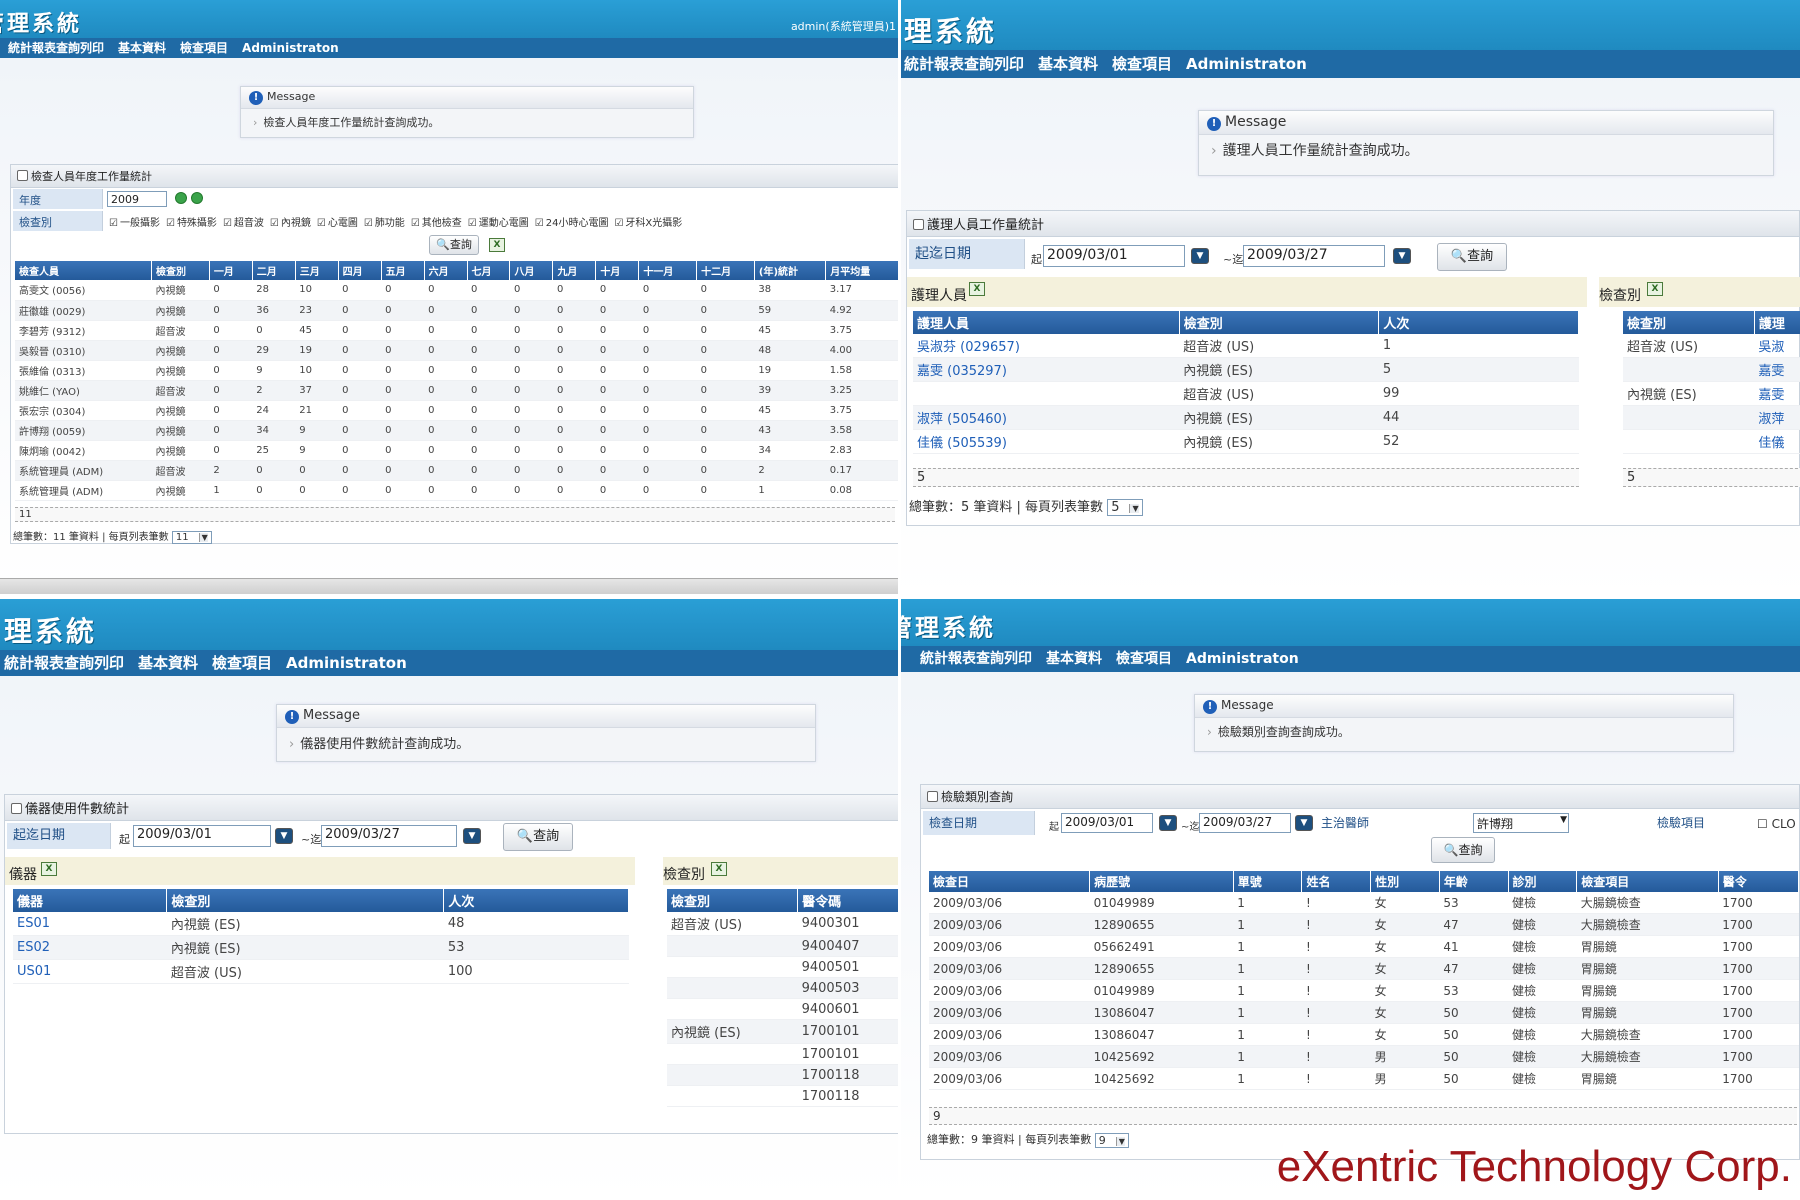 This screenshot has height=1200, width=1800. What do you see at coordinates (498, 221) in the screenshot?
I see `type-checkbox: 運動心電圖` at bounding box center [498, 221].